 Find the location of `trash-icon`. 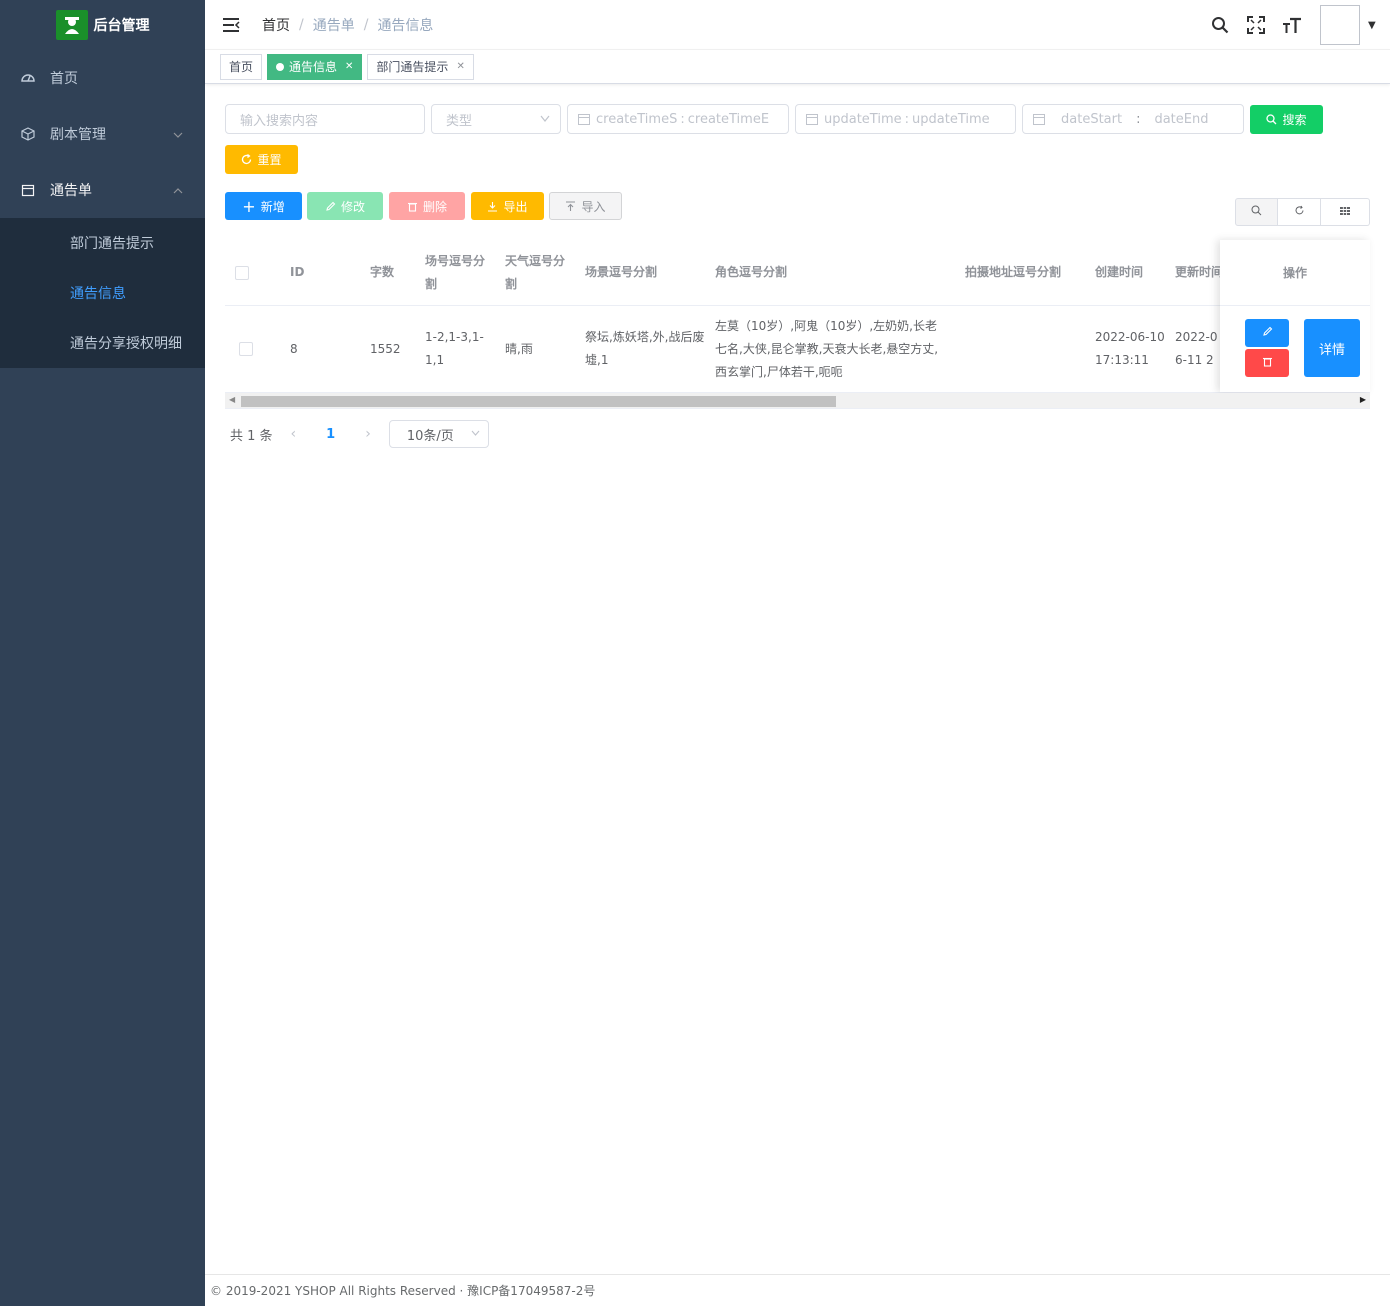

trash-icon is located at coordinates (412, 206).